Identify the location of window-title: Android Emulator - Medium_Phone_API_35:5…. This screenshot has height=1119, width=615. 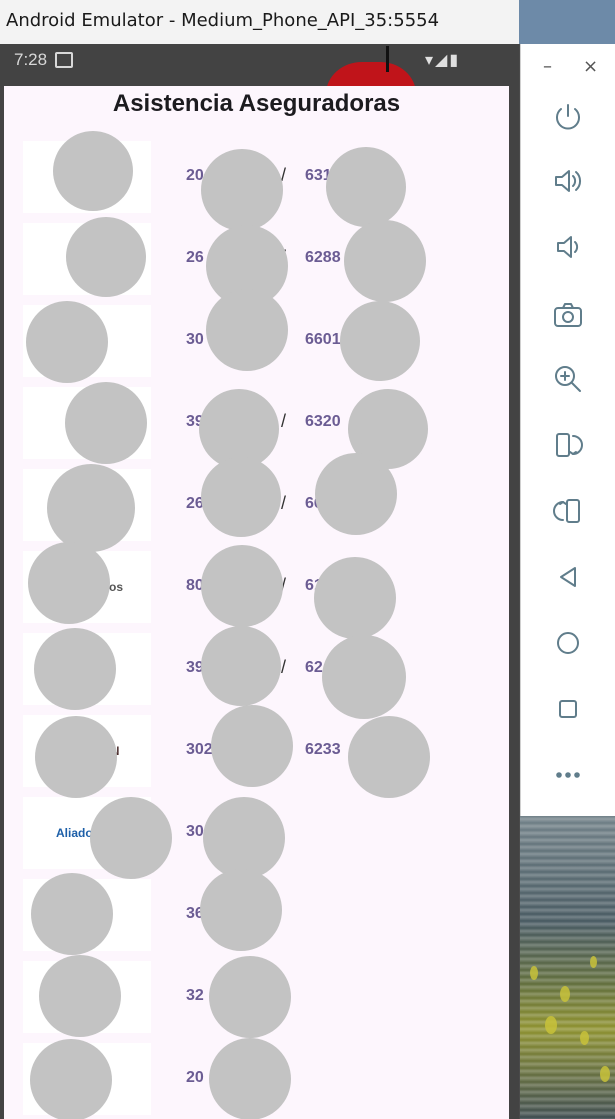
(223, 20).